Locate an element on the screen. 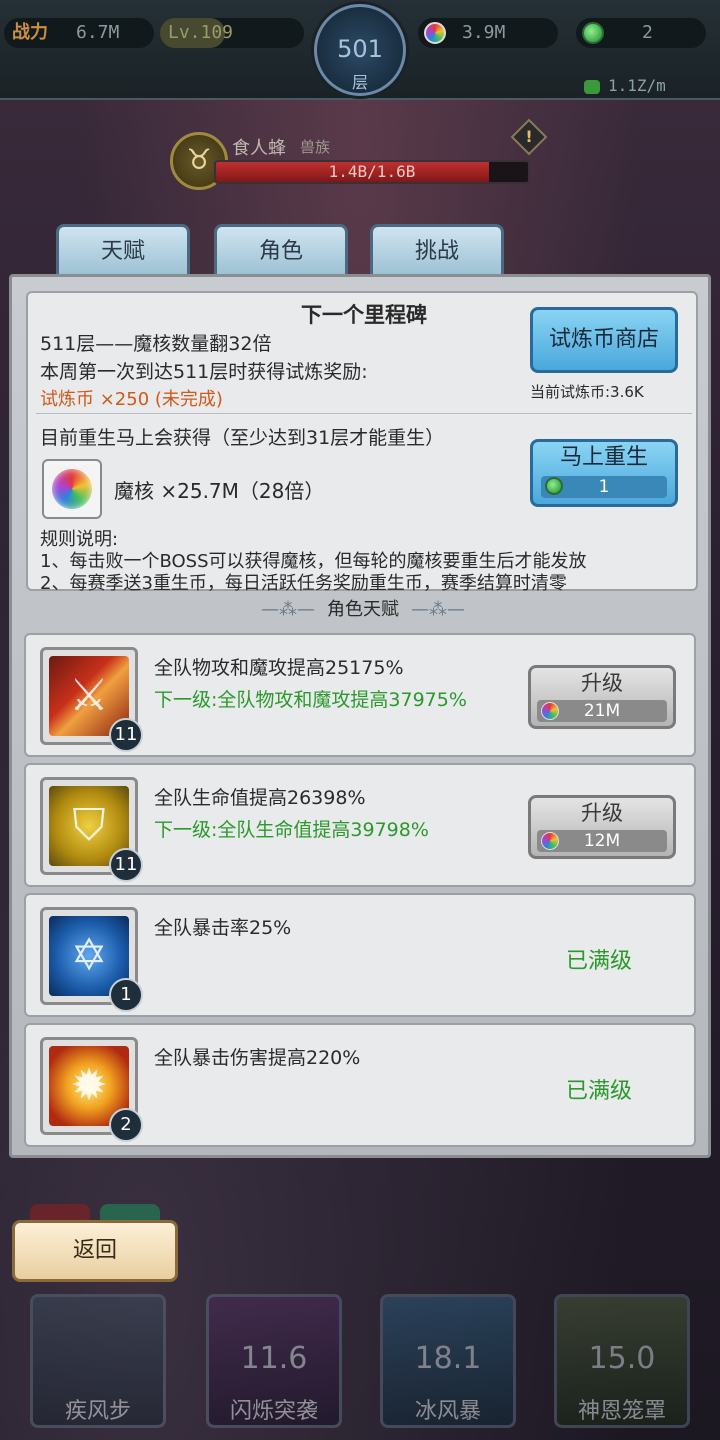 The width and height of the screenshot is (720, 1440). core-reward-text: 魔核 ×25.7M（28倍） is located at coordinates (219, 491).